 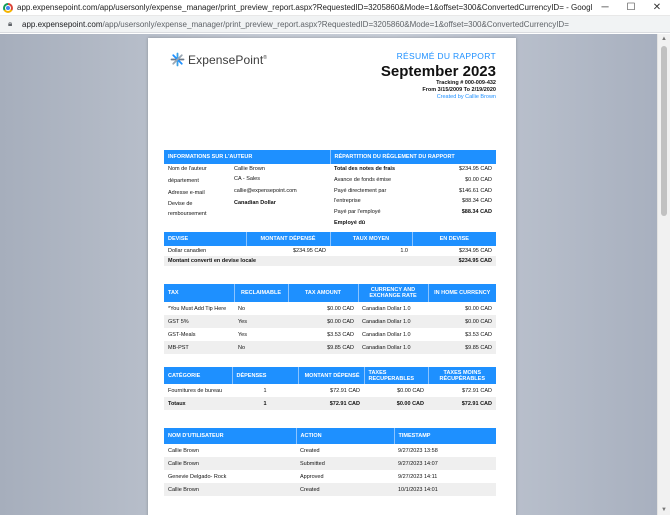 I want to click on advance-value: $0.00 CAD, so click(x=478, y=180).